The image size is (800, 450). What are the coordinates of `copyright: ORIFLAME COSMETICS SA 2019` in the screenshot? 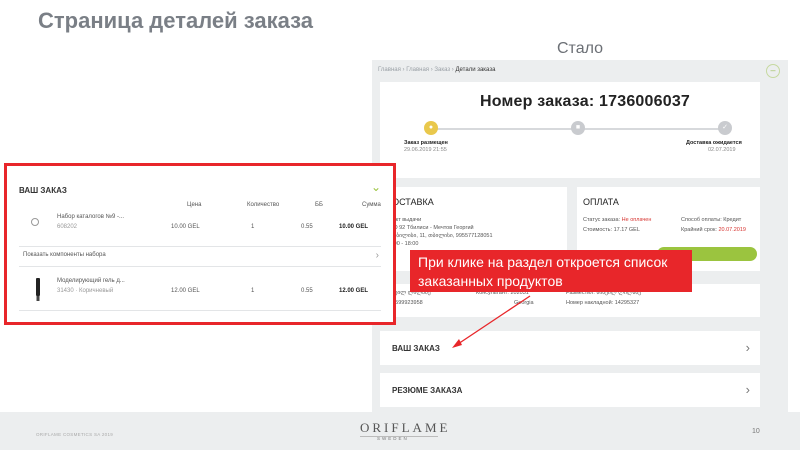 It's located at (75, 434).